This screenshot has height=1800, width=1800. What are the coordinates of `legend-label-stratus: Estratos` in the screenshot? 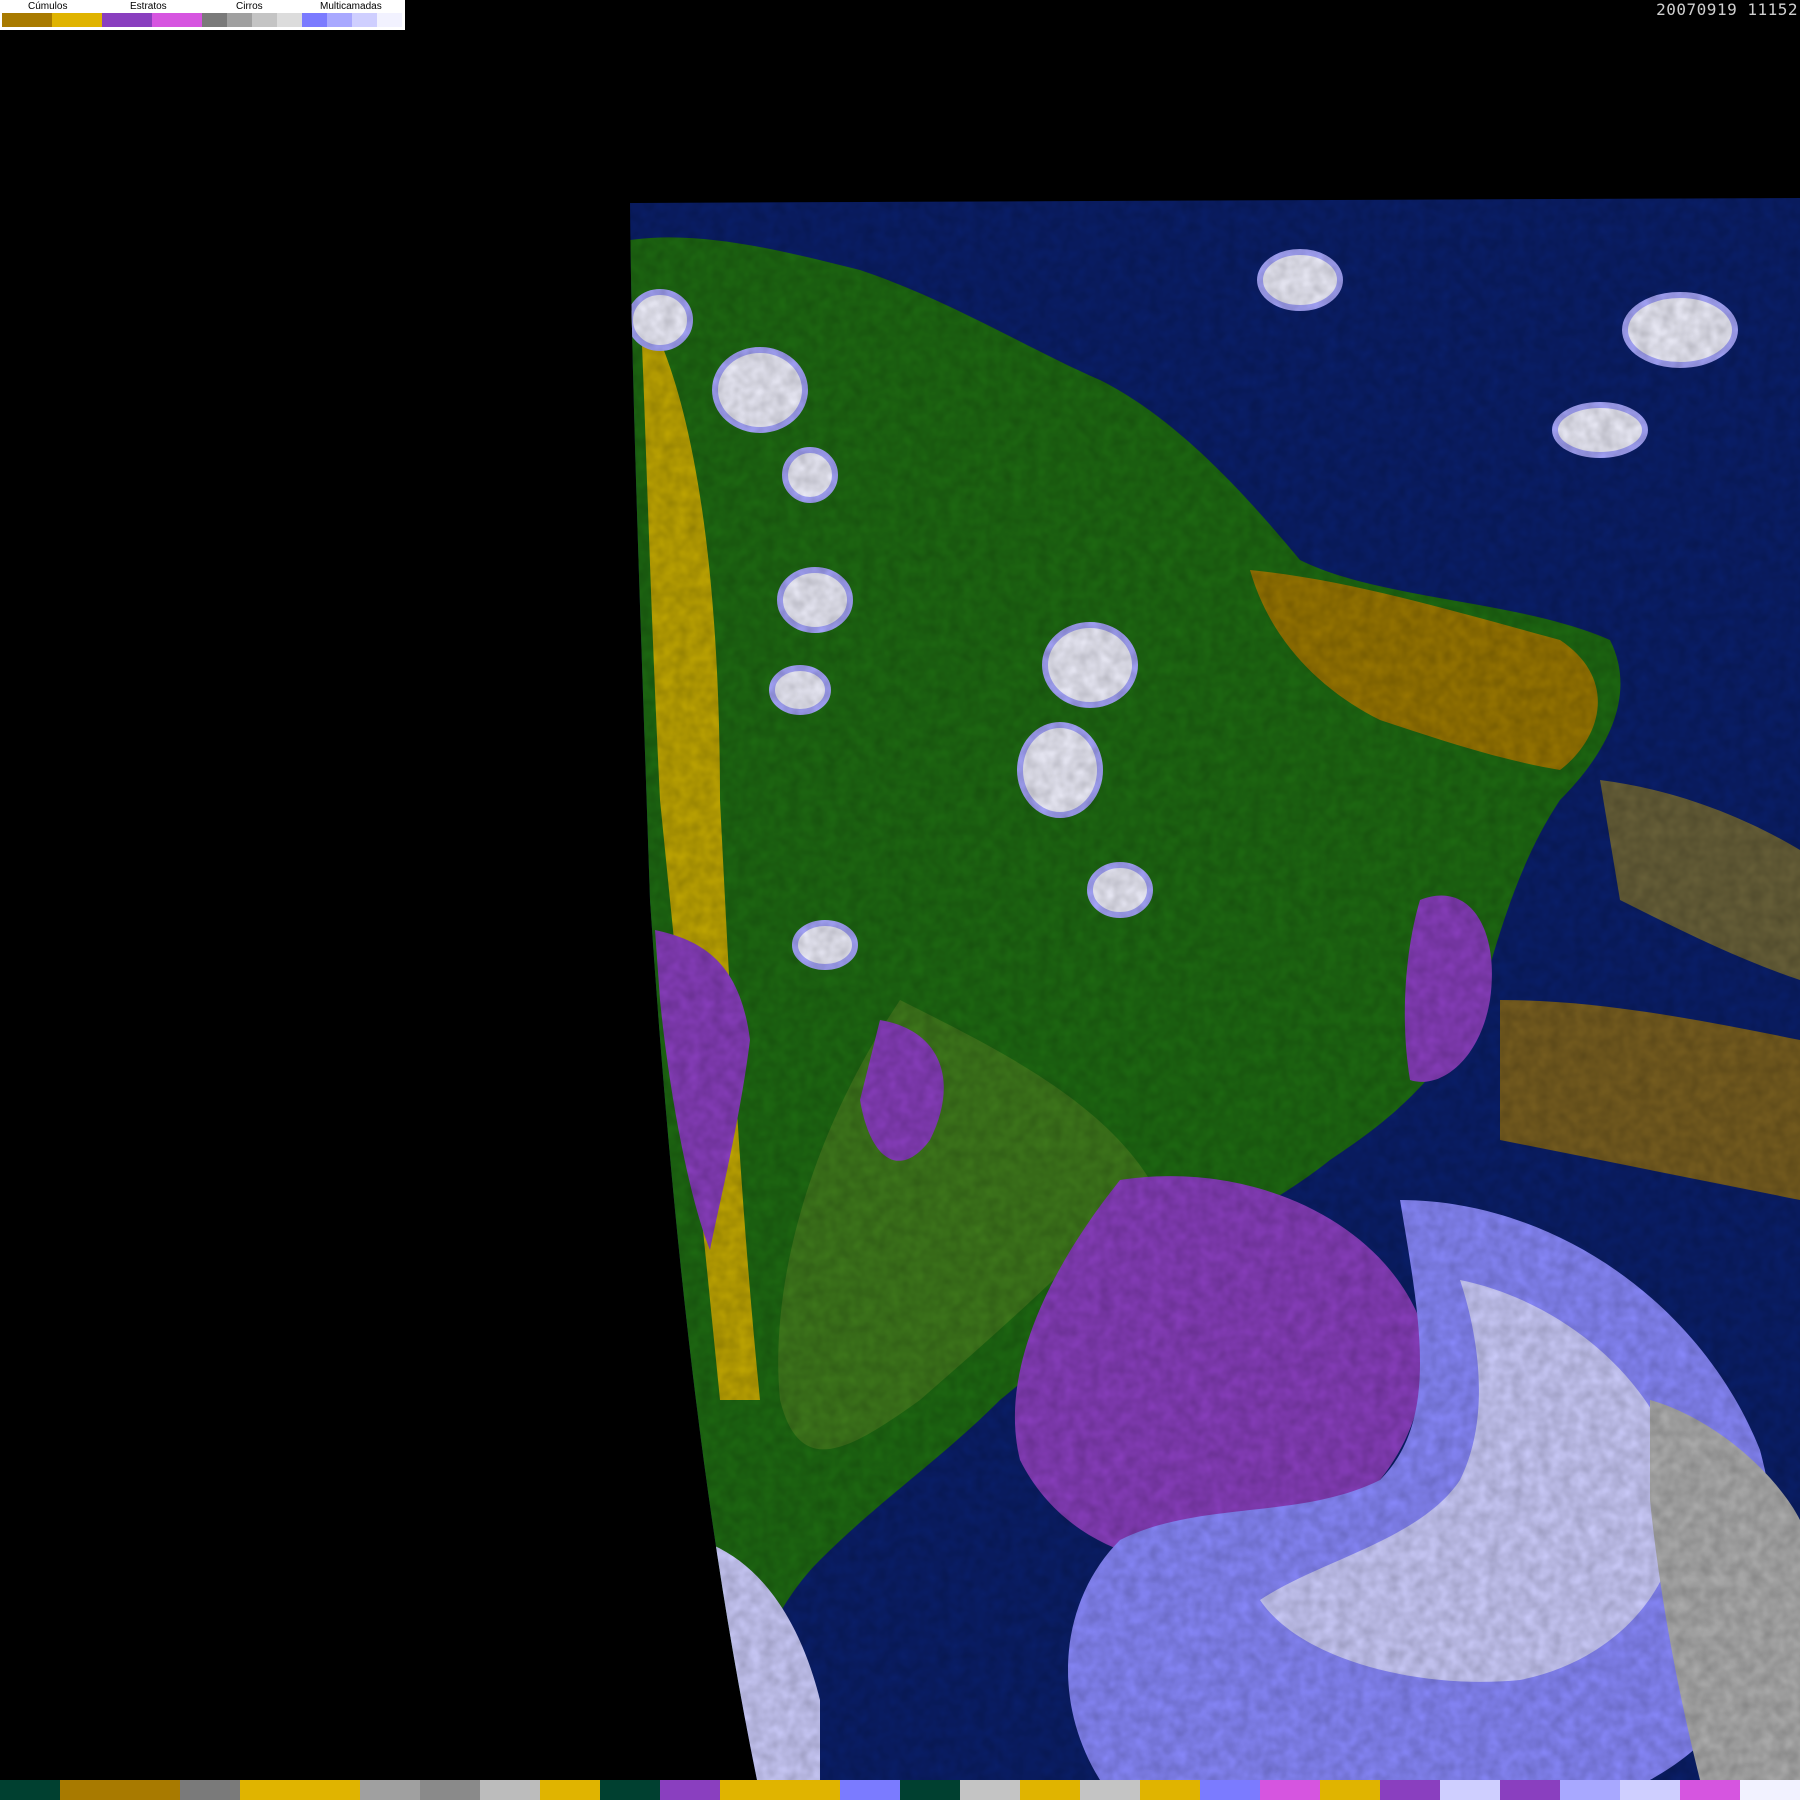 It's located at (148, 6).